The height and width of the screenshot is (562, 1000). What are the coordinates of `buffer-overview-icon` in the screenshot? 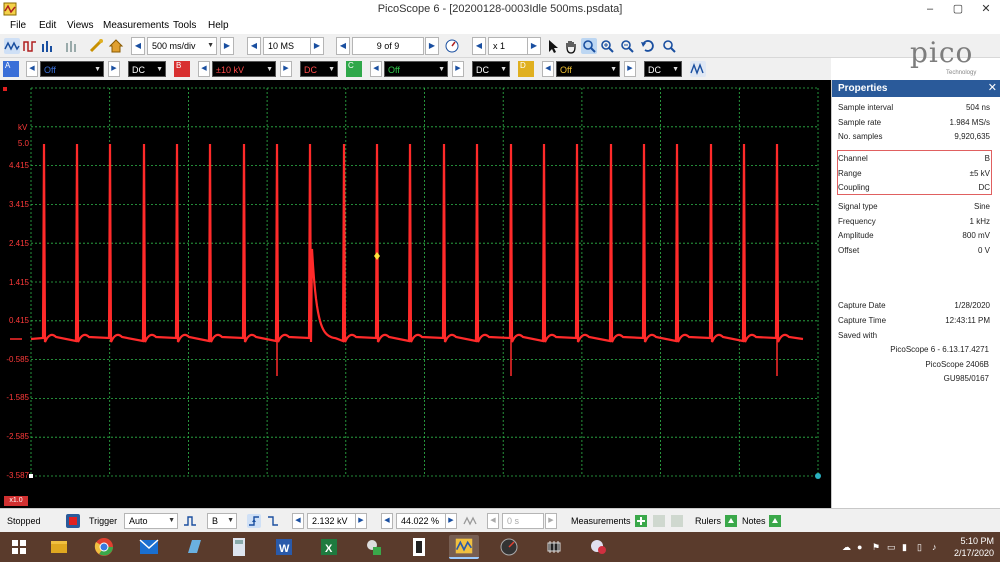 It's located at (452, 46).